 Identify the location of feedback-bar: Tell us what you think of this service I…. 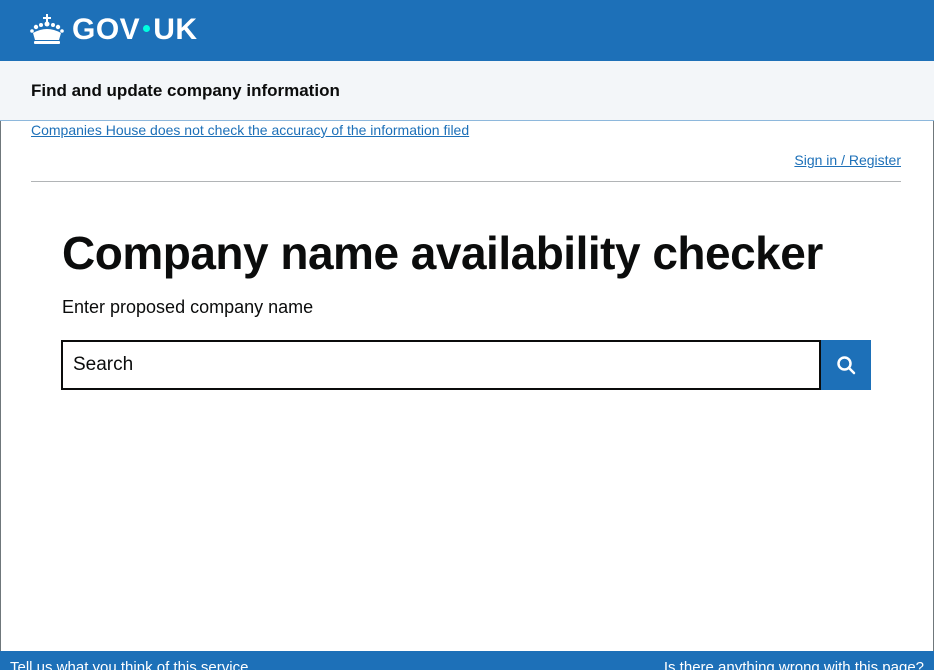
(467, 660).